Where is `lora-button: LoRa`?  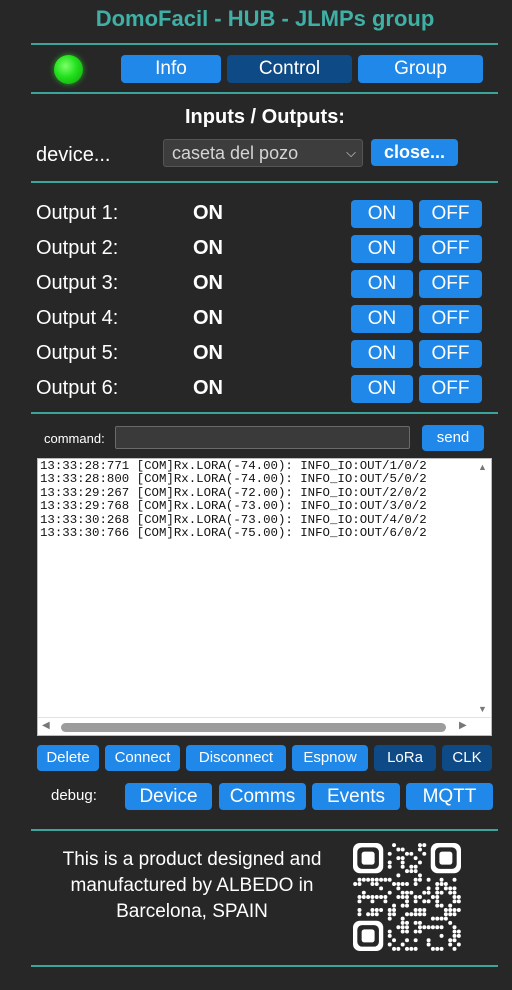
lora-button: LoRa is located at coordinates (405, 758).